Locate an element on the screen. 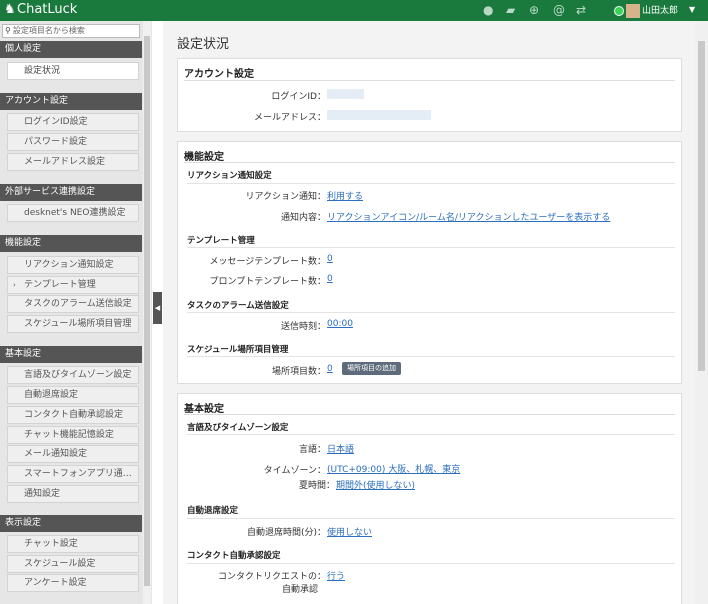 The height and width of the screenshot is (604, 708). user-name: 山田太郎 is located at coordinates (660, 11).